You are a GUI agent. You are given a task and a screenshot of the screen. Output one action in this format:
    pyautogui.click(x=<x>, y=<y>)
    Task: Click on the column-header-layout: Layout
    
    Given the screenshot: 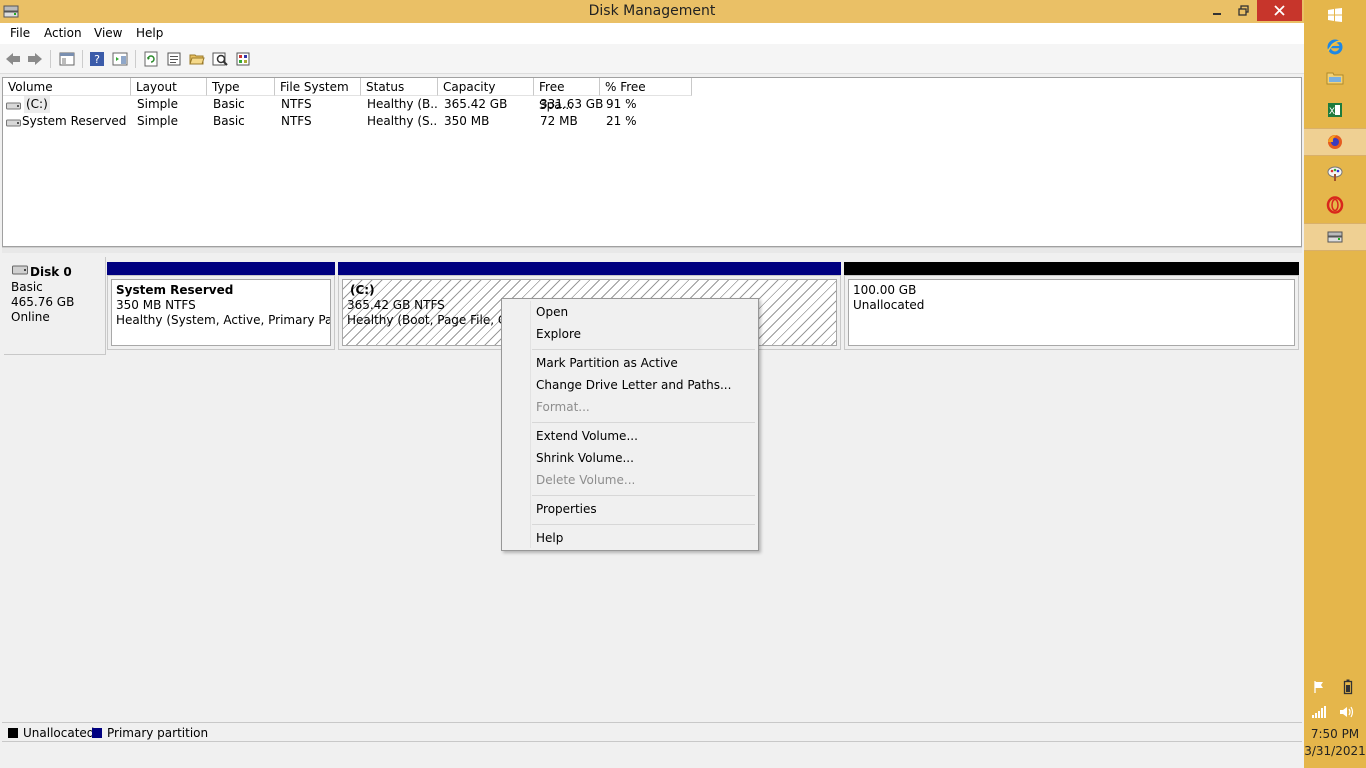 What is the action you would take?
    pyautogui.click(x=169, y=87)
    